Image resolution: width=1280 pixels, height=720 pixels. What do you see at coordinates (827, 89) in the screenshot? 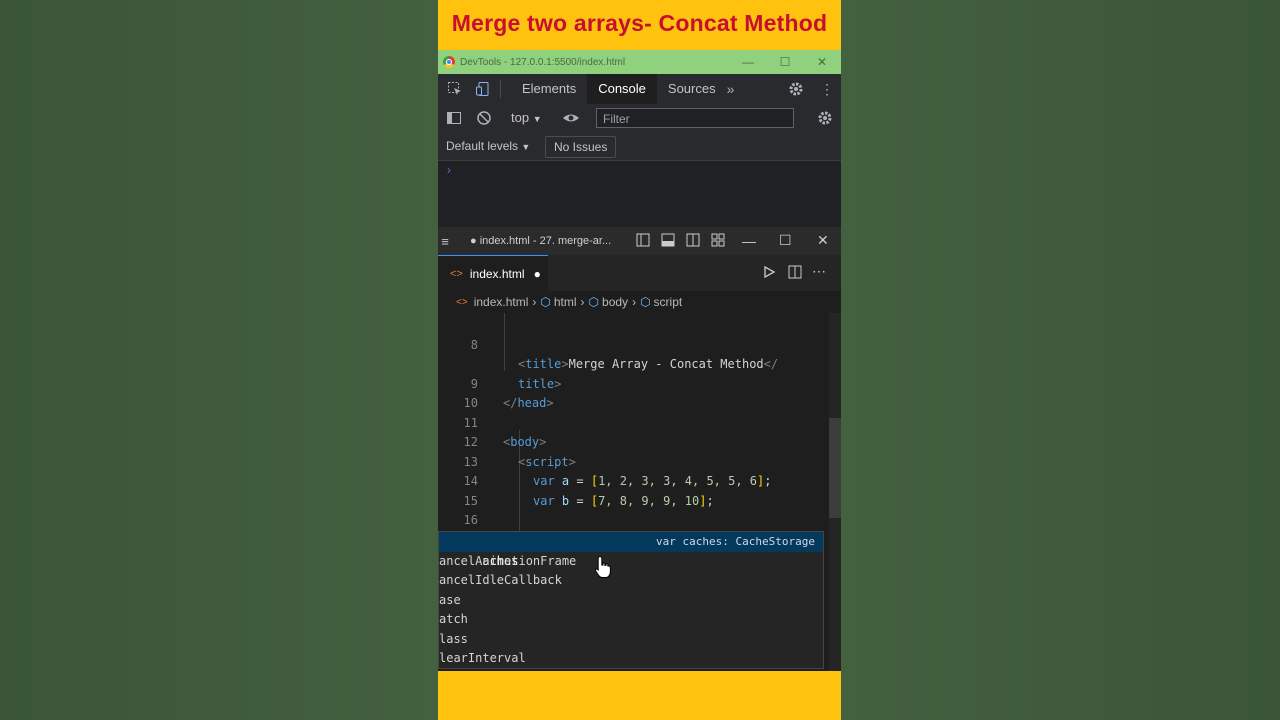
I see `kebab-menu-icon: ⋮` at bounding box center [827, 89].